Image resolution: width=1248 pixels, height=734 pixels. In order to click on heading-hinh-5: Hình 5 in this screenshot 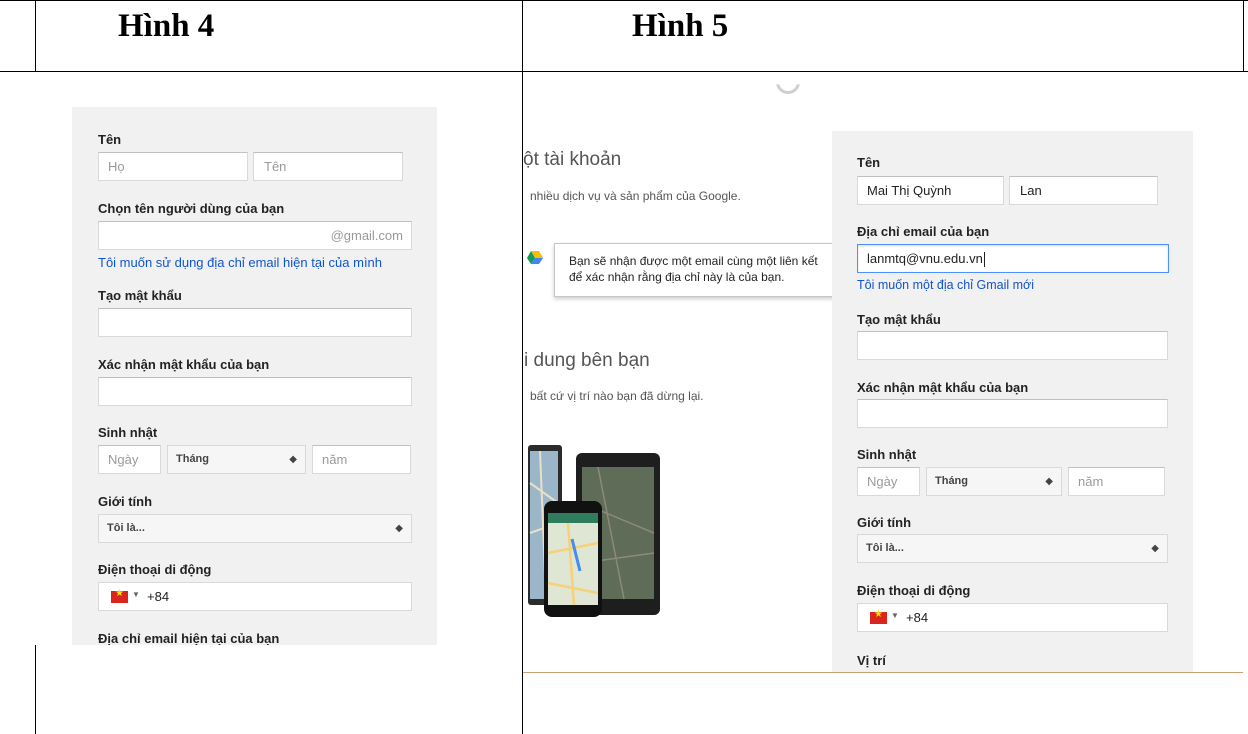, I will do `click(680, 26)`.